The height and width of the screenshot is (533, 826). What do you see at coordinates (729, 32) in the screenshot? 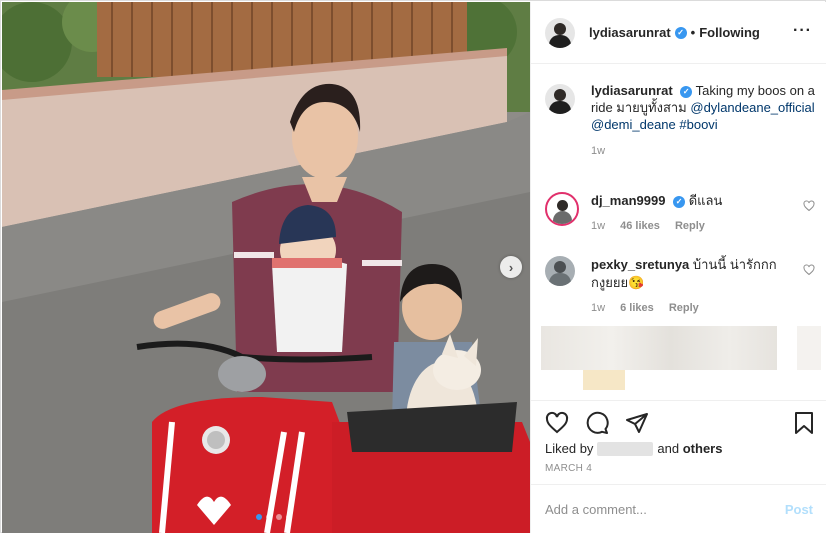
I see `following-button: Following` at bounding box center [729, 32].